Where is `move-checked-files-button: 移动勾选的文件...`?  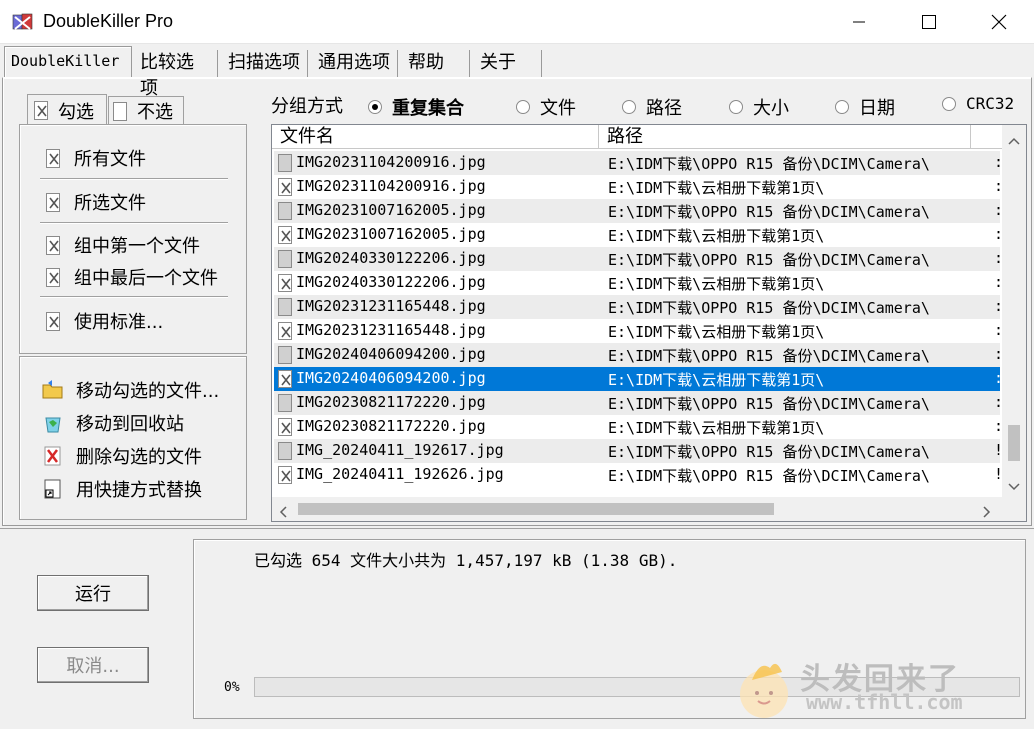
move-checked-files-button: 移动勾选的文件... is located at coordinates (130, 390).